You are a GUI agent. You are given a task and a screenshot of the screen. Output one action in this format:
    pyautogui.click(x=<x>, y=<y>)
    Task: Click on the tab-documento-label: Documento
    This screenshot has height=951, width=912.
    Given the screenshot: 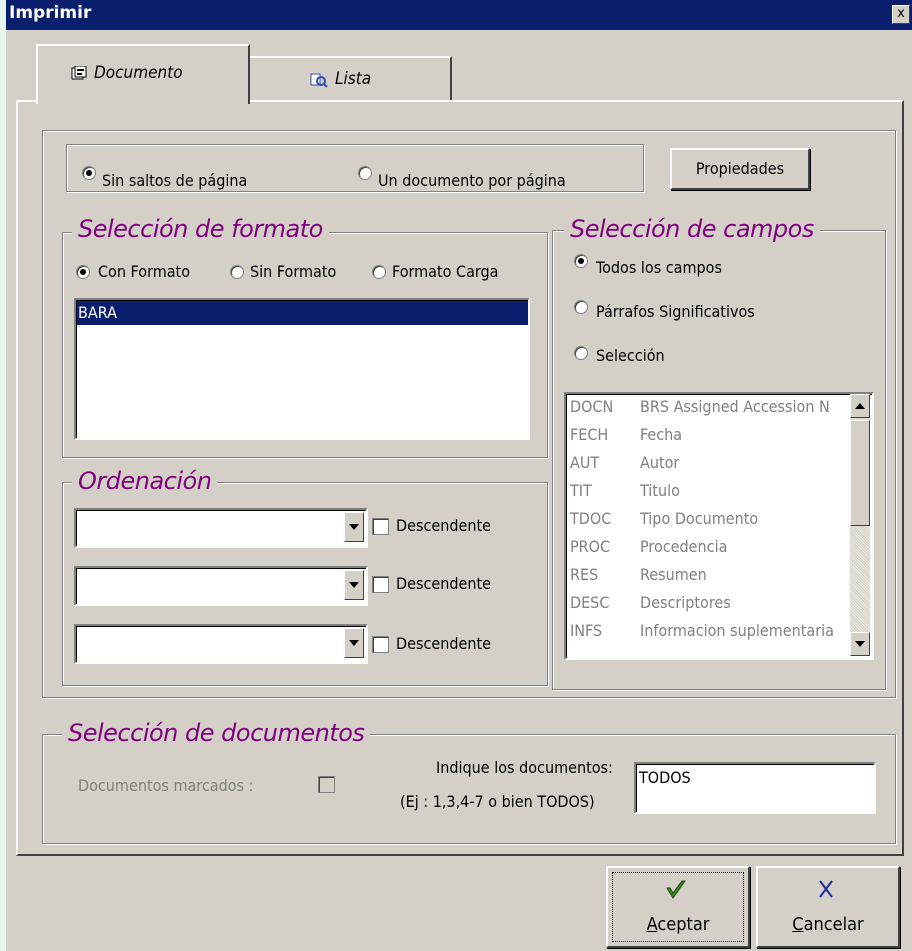 What is the action you would take?
    pyautogui.click(x=138, y=73)
    